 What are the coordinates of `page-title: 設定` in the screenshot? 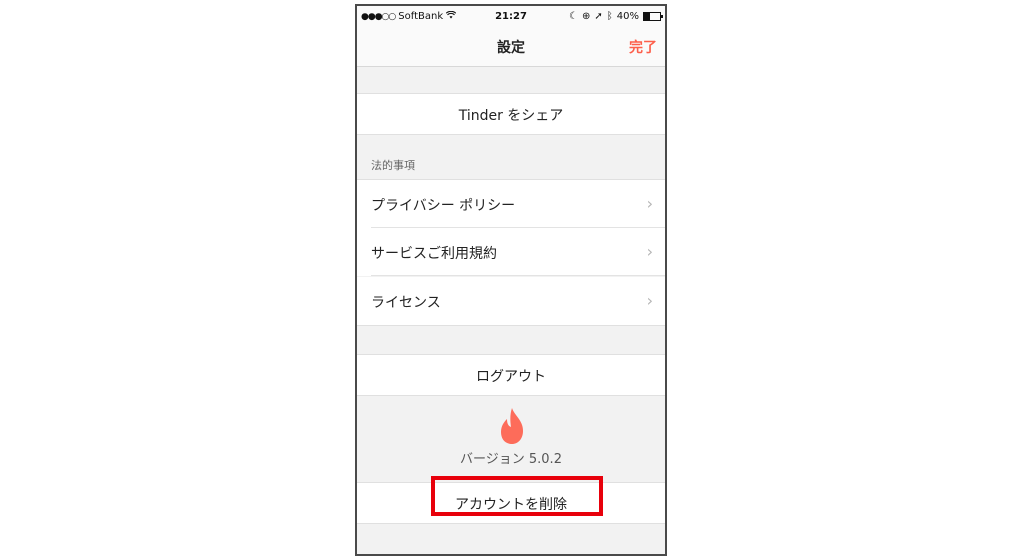 It's located at (511, 48).